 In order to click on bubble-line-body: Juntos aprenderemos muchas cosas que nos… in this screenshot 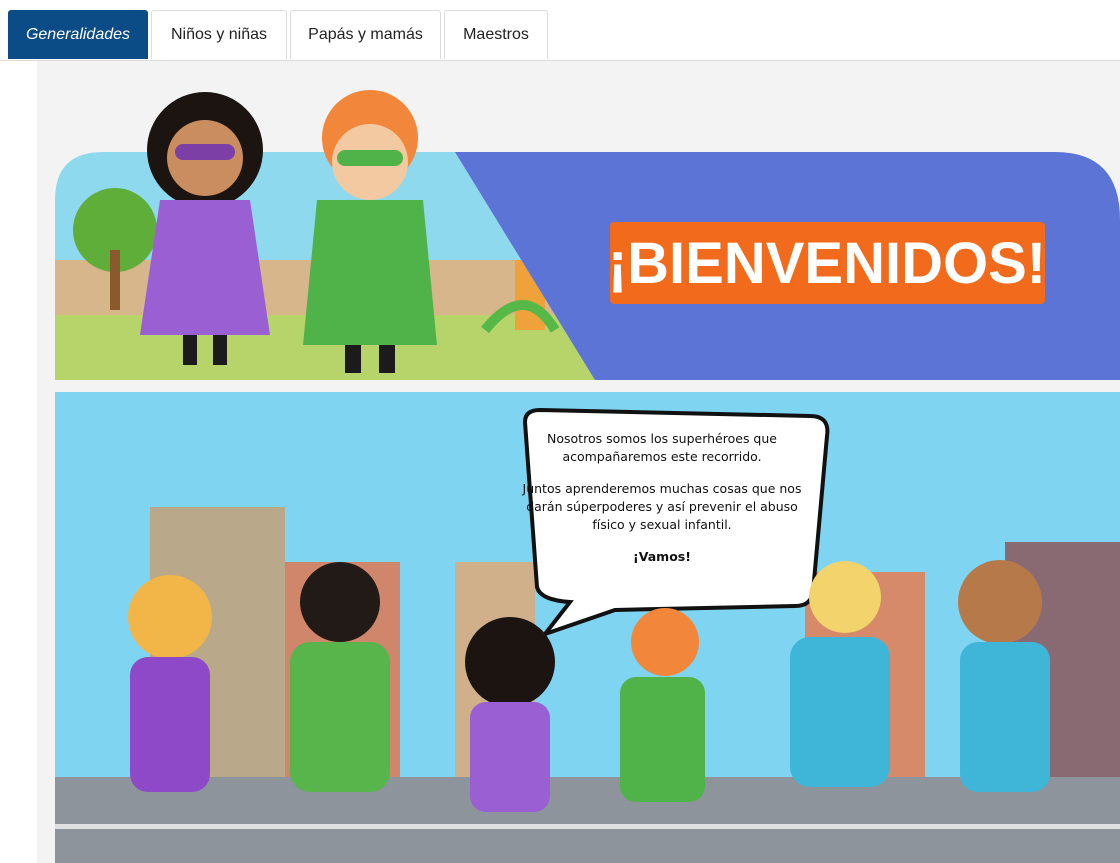, I will do `click(662, 506)`.